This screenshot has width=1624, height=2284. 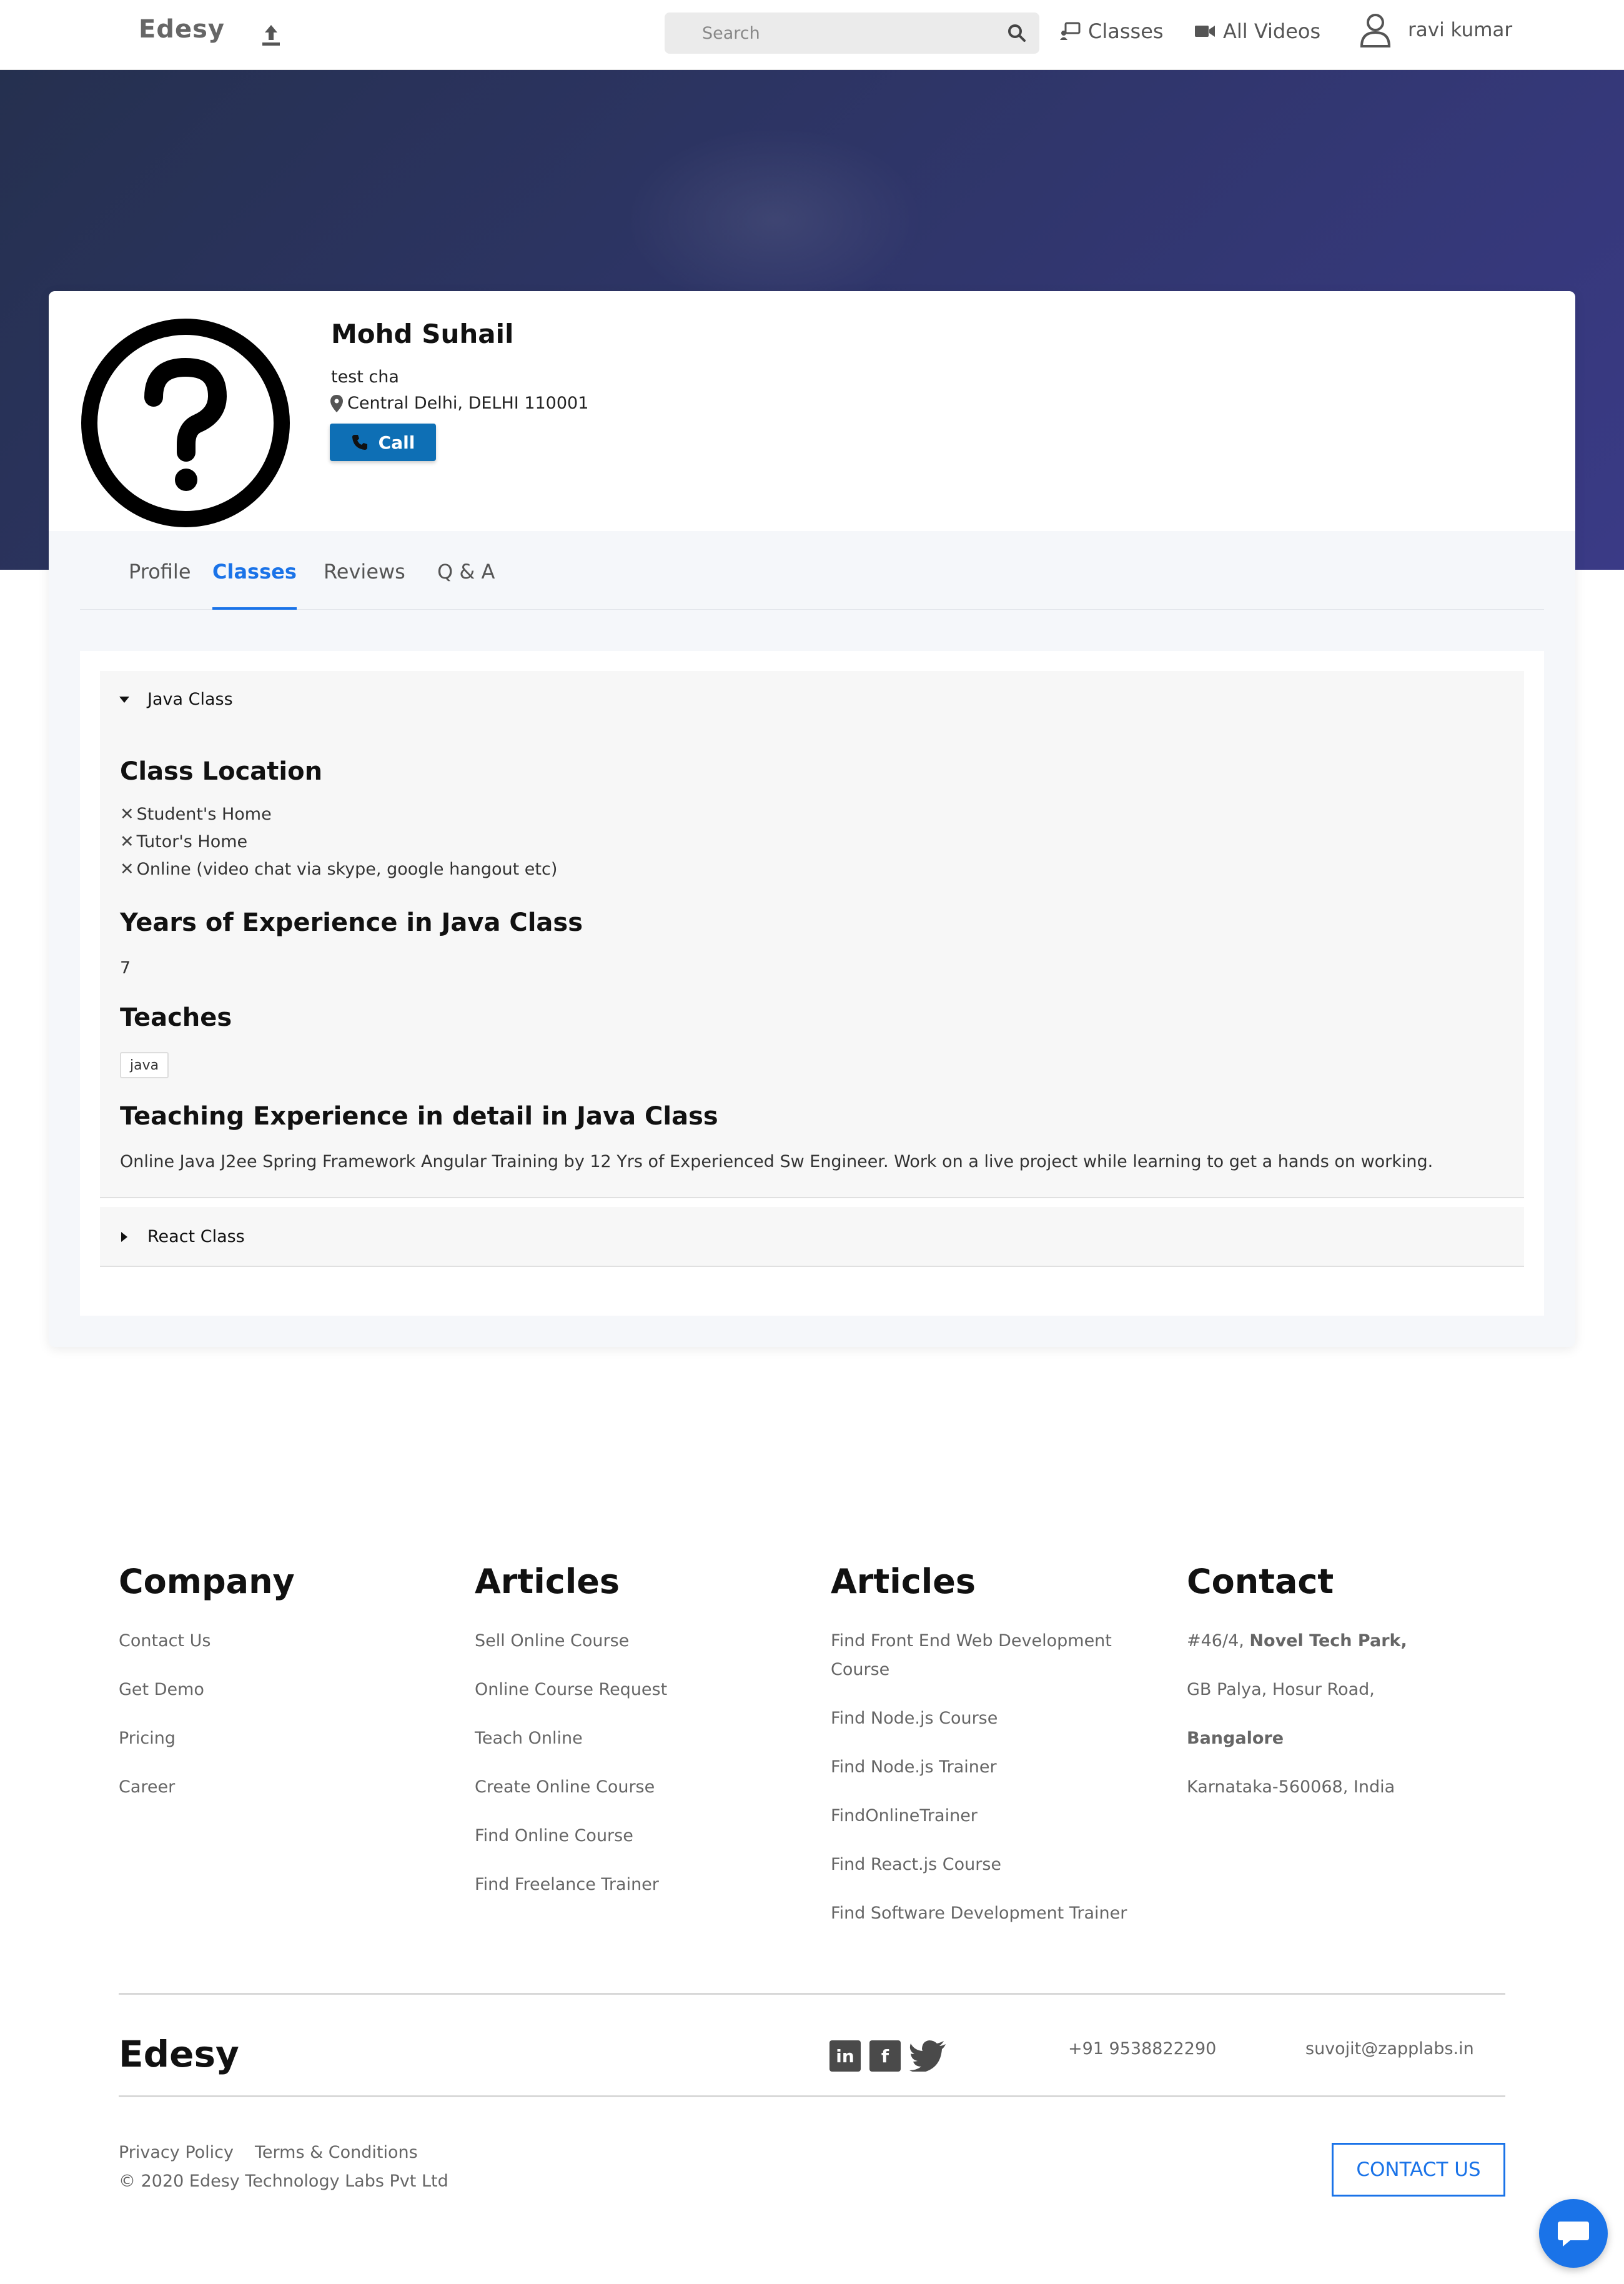 I want to click on user-name: ravi kumar, so click(x=1460, y=30).